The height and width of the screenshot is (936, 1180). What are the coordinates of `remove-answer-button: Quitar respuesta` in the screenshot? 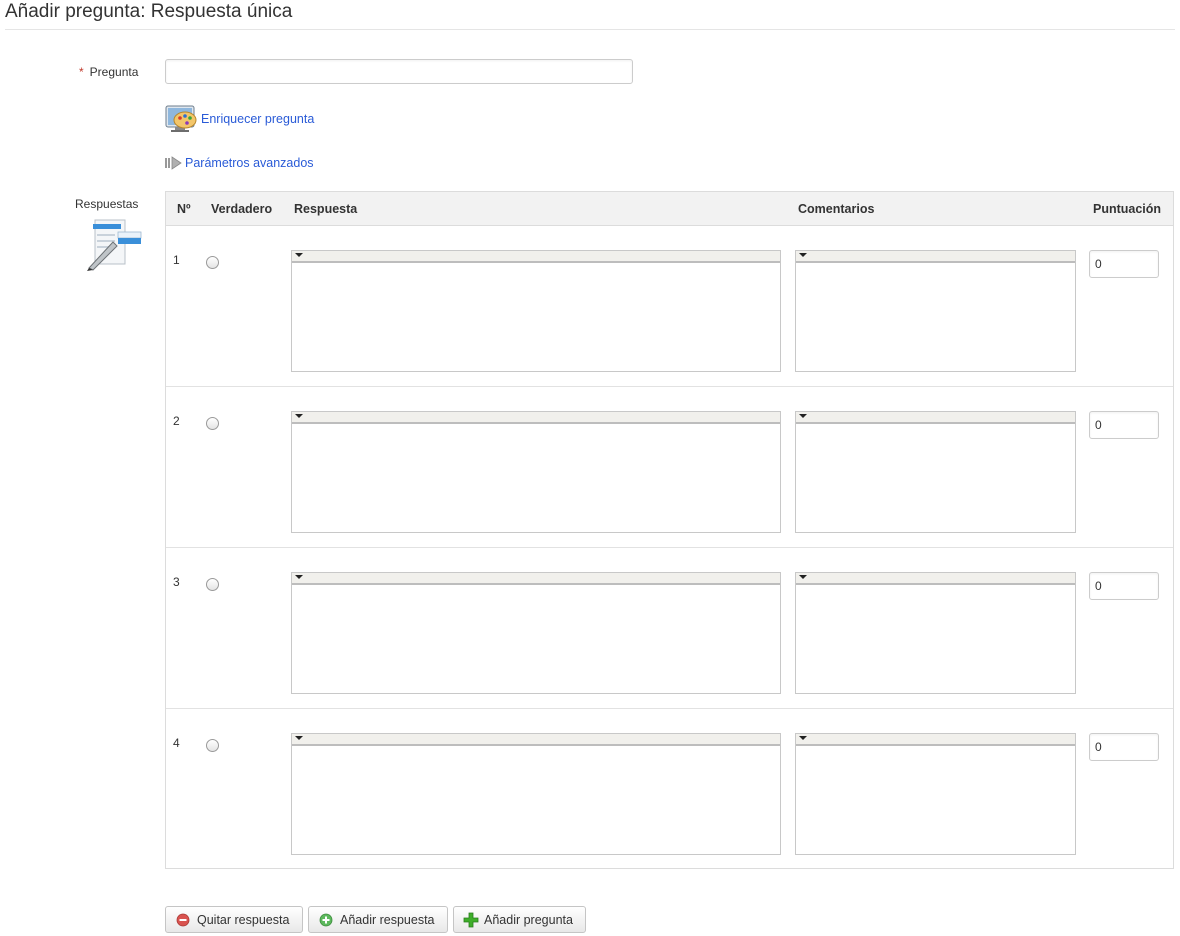 It's located at (234, 919).